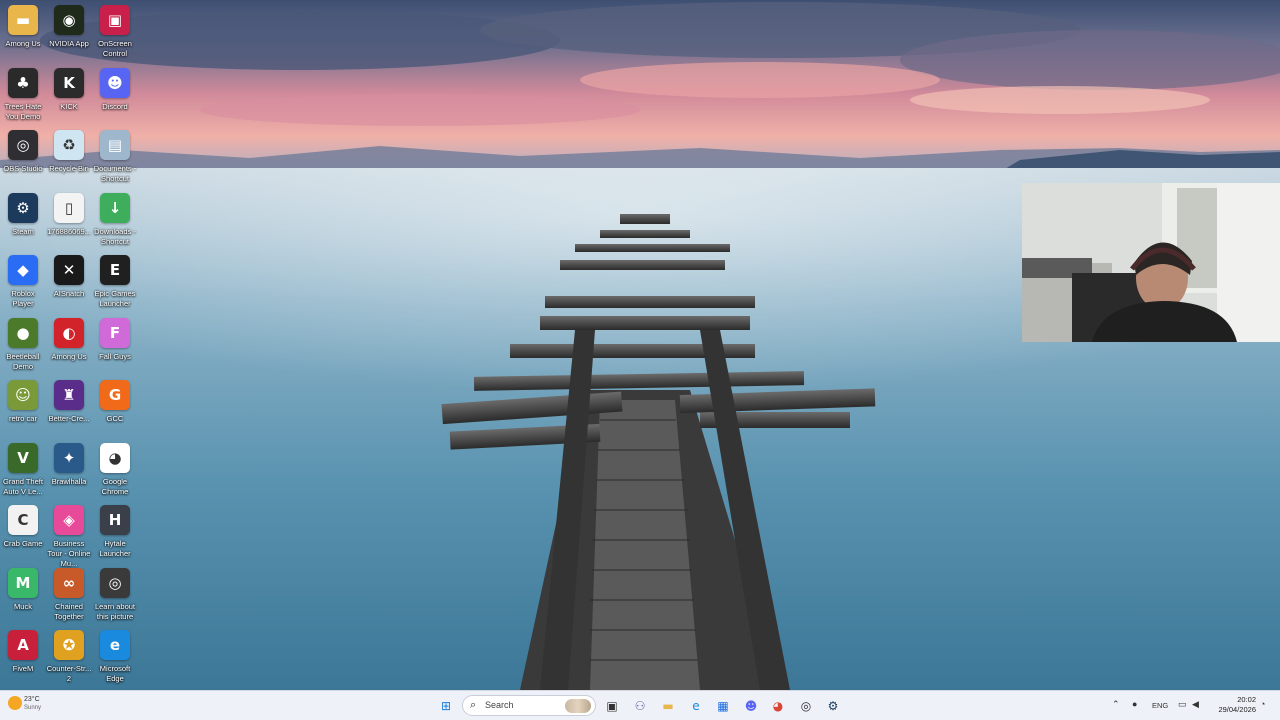 The width and height of the screenshot is (1280, 720). I want to click on teams-icon: ⚇, so click(640, 706).